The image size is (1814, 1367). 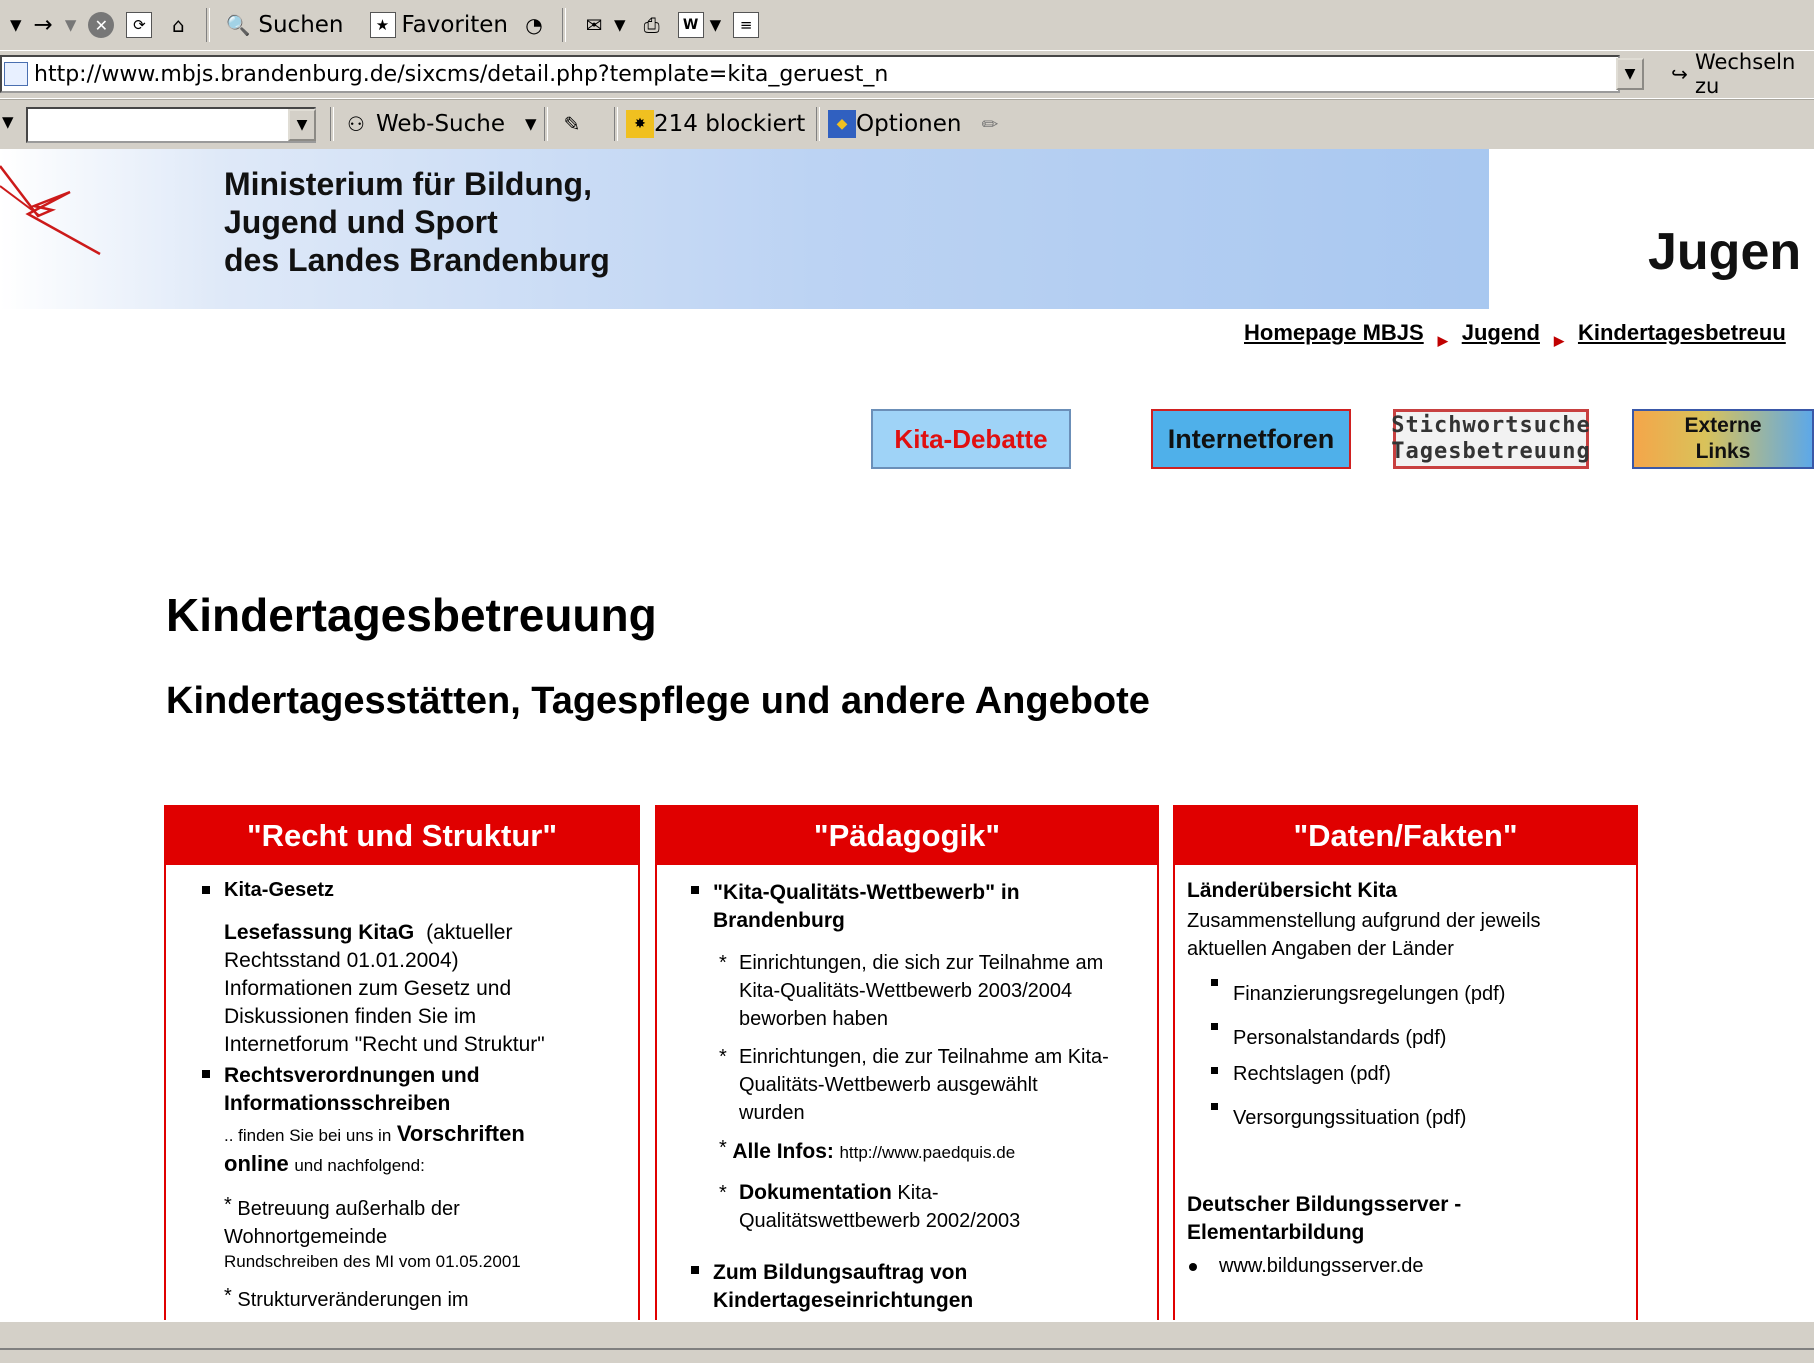 What do you see at coordinates (353, 1300) in the screenshot?
I see `struktur-text: Strukturveränderungen im` at bounding box center [353, 1300].